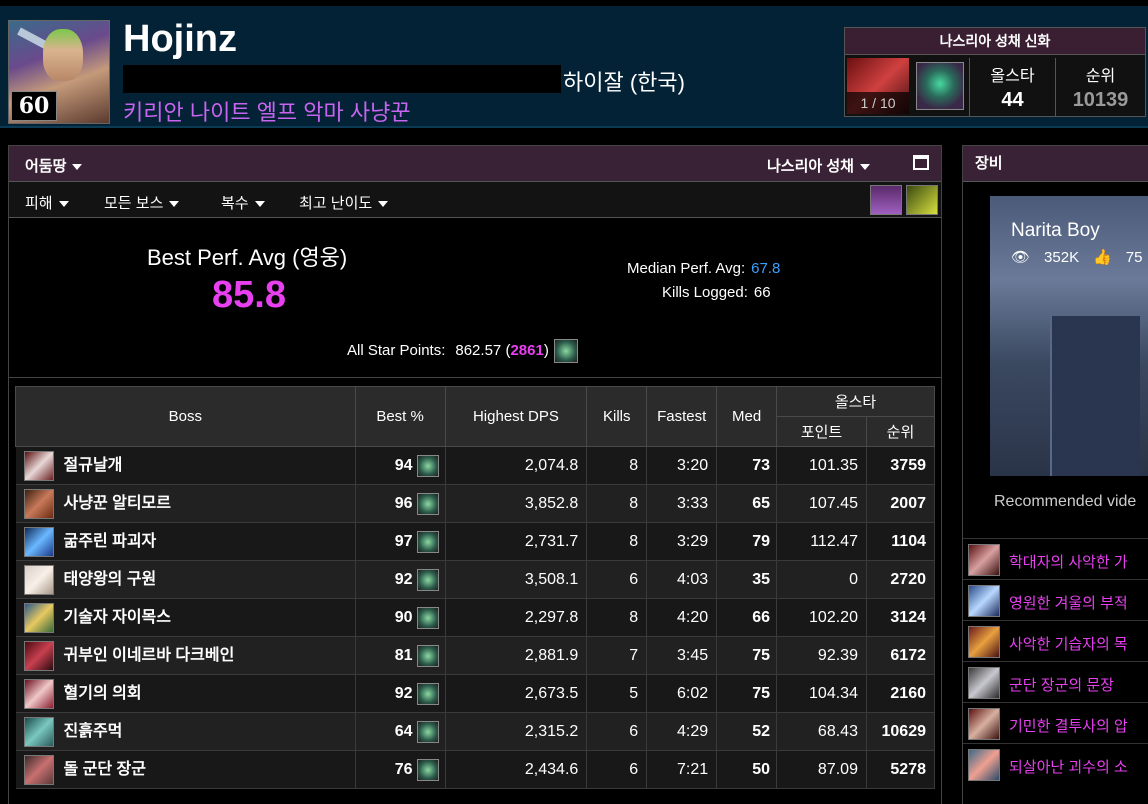 This screenshot has width=1148, height=804. I want to click on gear-item-name: 기민한 결투사의 압, so click(1068, 726).